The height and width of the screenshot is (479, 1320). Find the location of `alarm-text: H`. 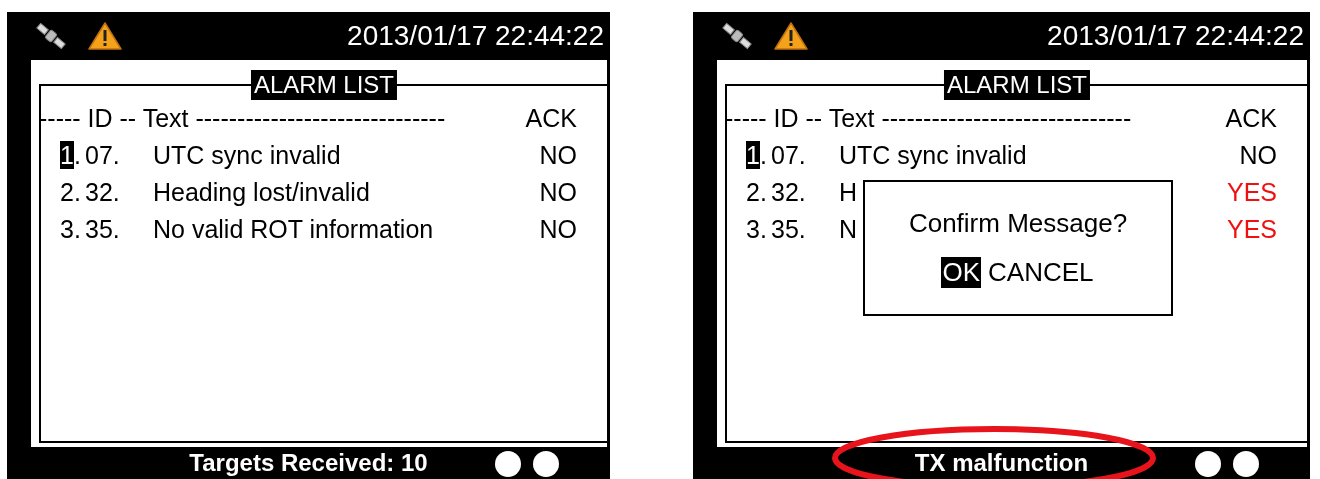

alarm-text: H is located at coordinates (848, 192).